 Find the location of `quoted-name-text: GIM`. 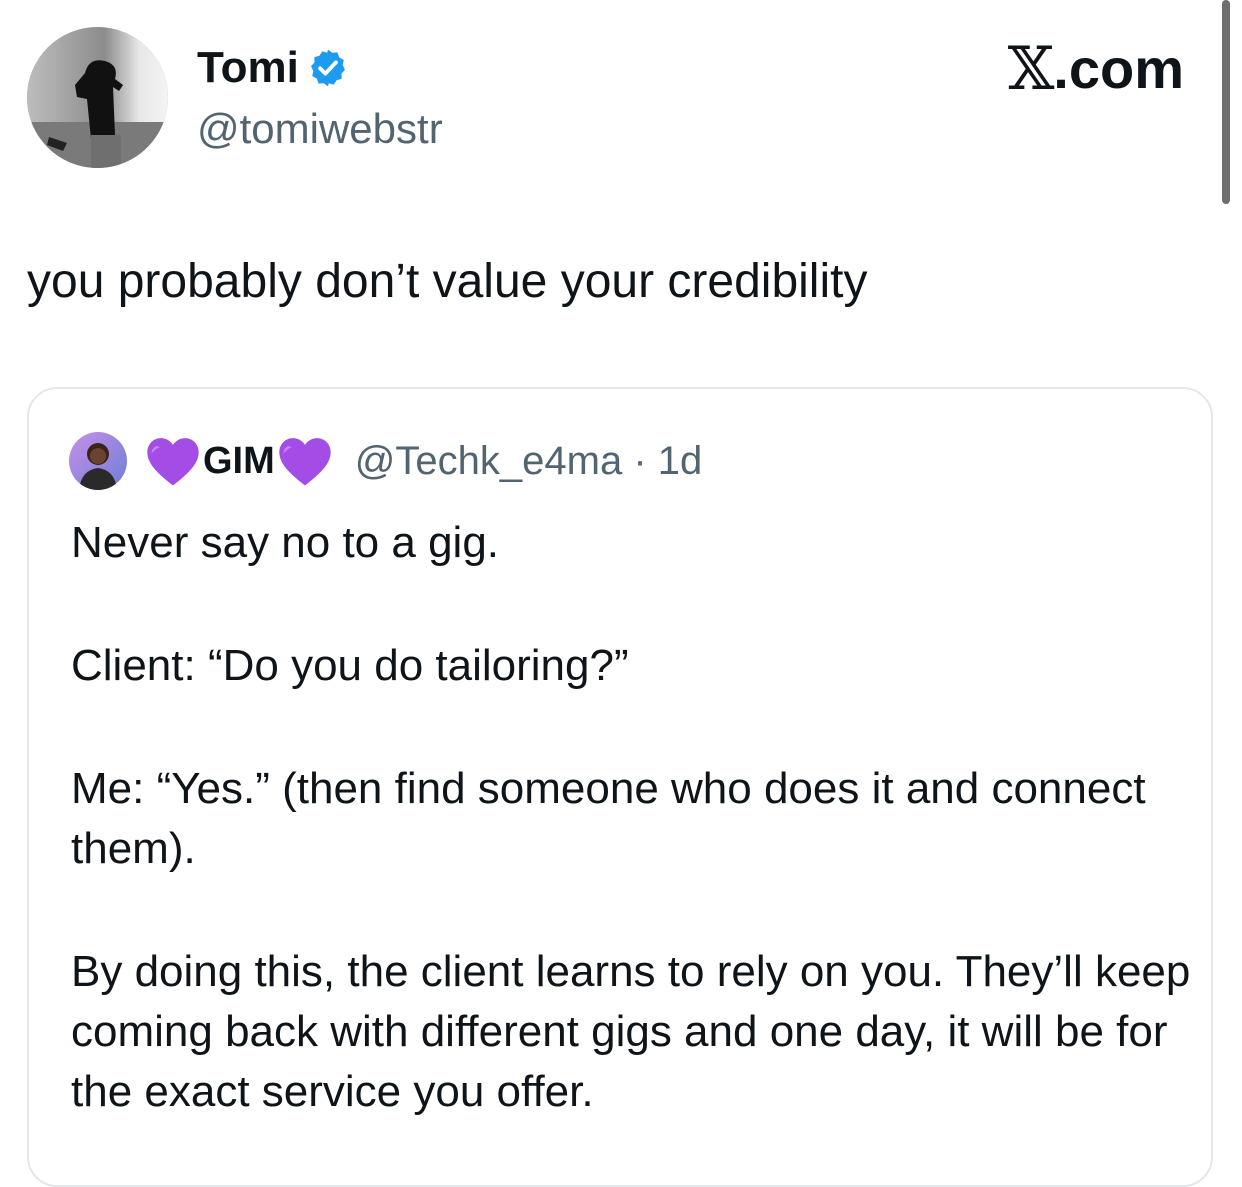

quoted-name-text: GIM is located at coordinates (239, 460).